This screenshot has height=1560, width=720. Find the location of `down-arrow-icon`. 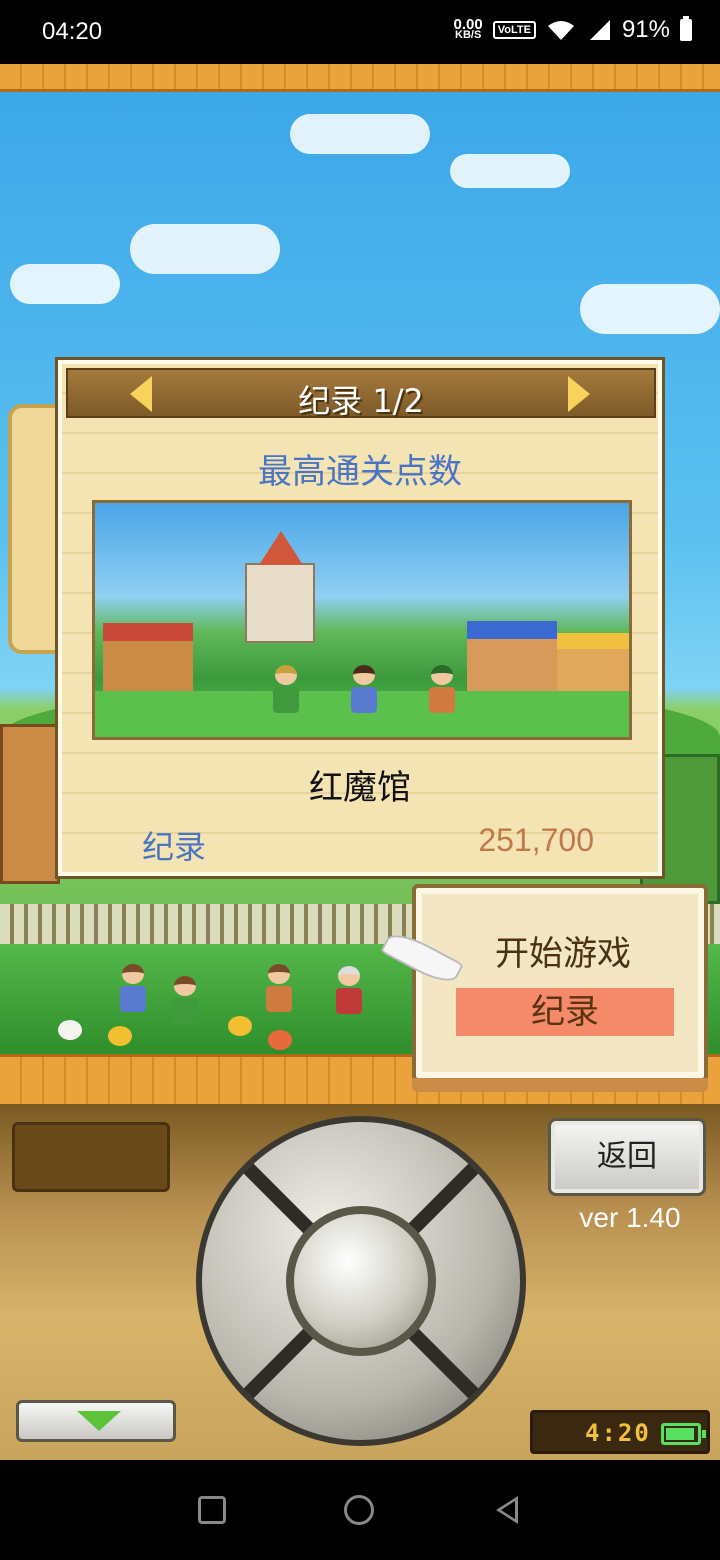

down-arrow-icon is located at coordinates (99, 1421).